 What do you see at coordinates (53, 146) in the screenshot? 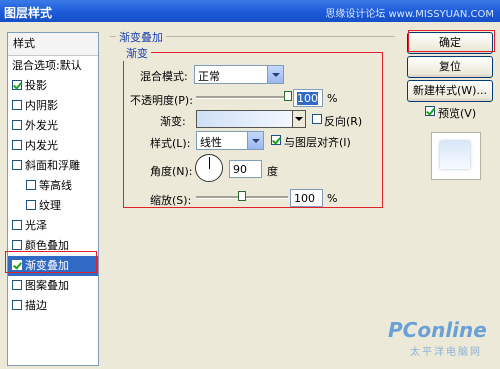
I see `style-item-inner-glow: 内发光` at bounding box center [53, 146].